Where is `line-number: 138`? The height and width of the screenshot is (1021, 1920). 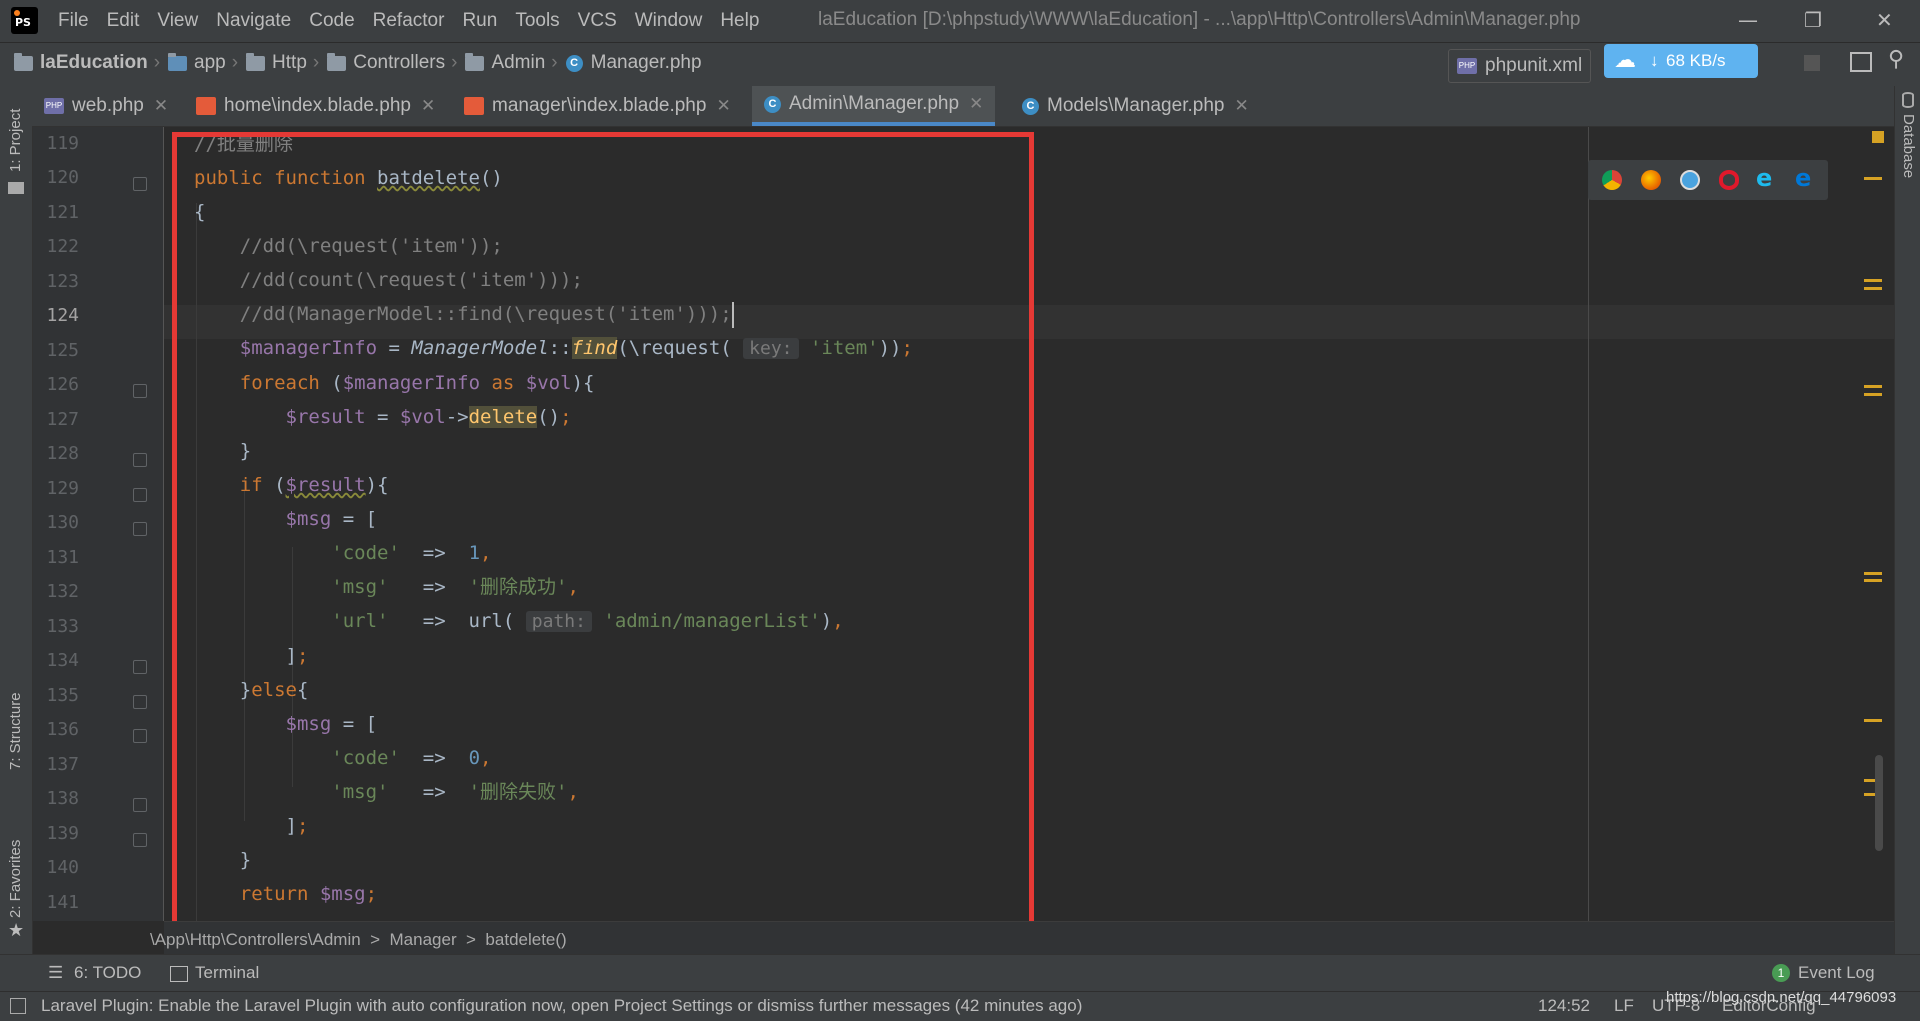
line-number: 138 is located at coordinates (62, 798).